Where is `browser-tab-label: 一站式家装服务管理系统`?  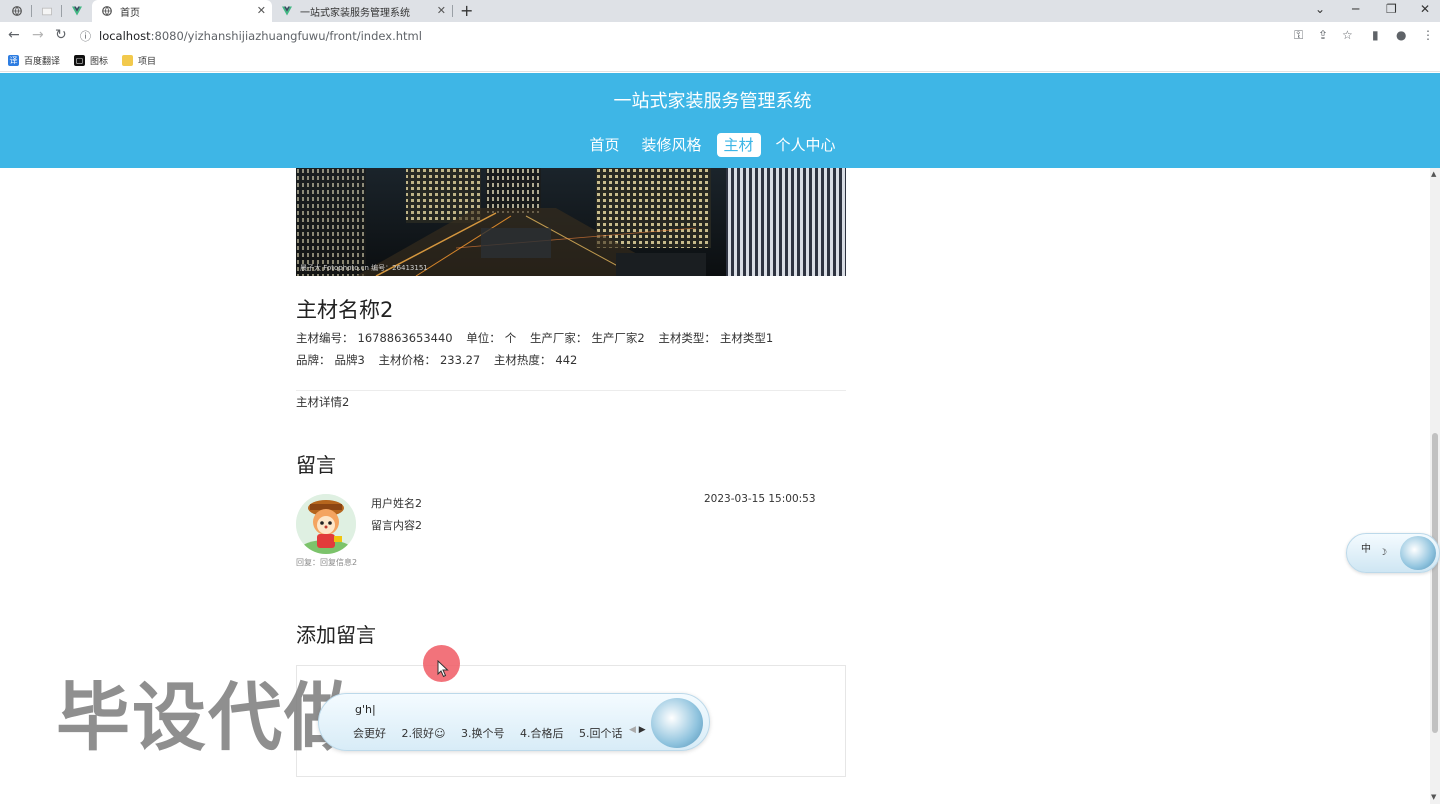
browser-tab-label: 一站式家装服务管理系统 is located at coordinates (355, 13).